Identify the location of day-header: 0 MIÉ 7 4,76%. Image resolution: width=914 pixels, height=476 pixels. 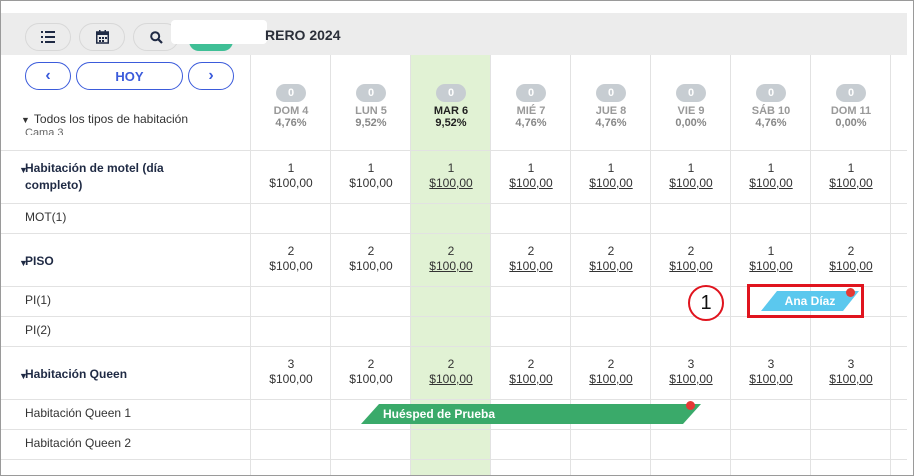
(531, 106).